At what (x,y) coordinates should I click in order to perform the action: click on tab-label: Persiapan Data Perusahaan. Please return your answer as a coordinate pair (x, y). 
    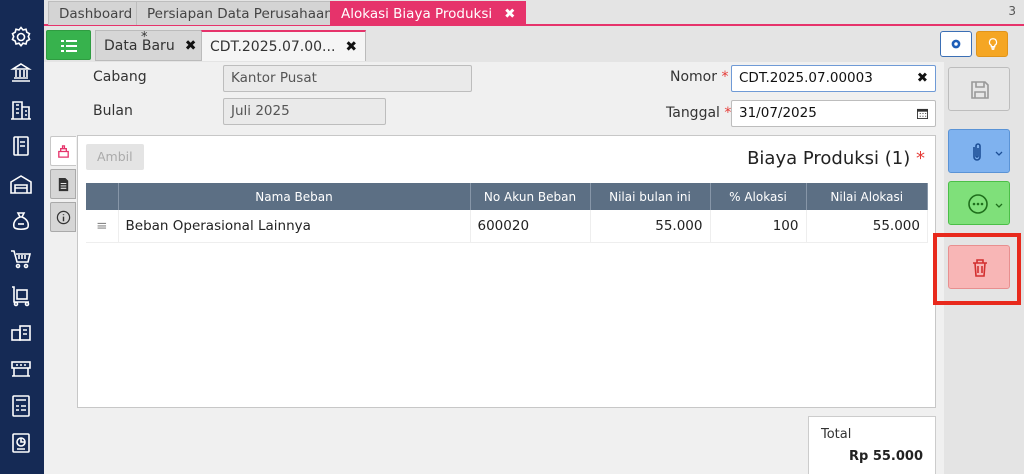
    Looking at the image, I should click on (240, 14).